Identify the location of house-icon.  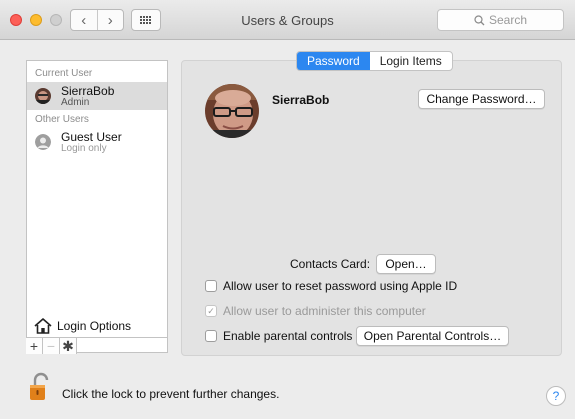
(43, 326).